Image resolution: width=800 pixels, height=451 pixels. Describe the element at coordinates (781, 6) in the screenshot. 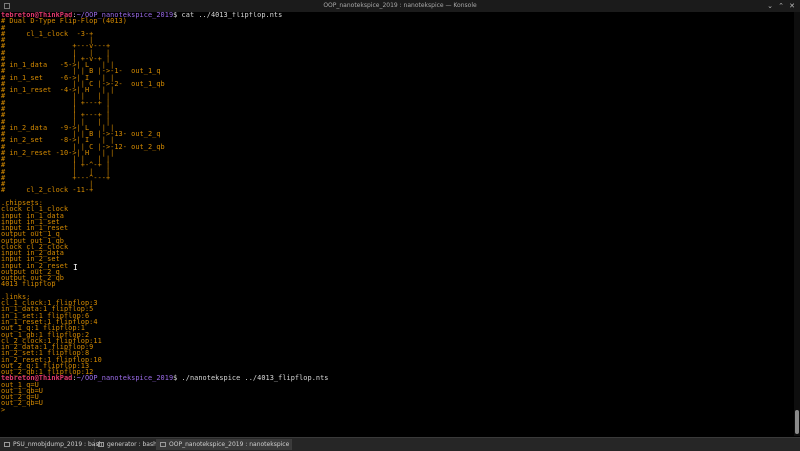

I see `maximize-icon: ⌃` at that location.